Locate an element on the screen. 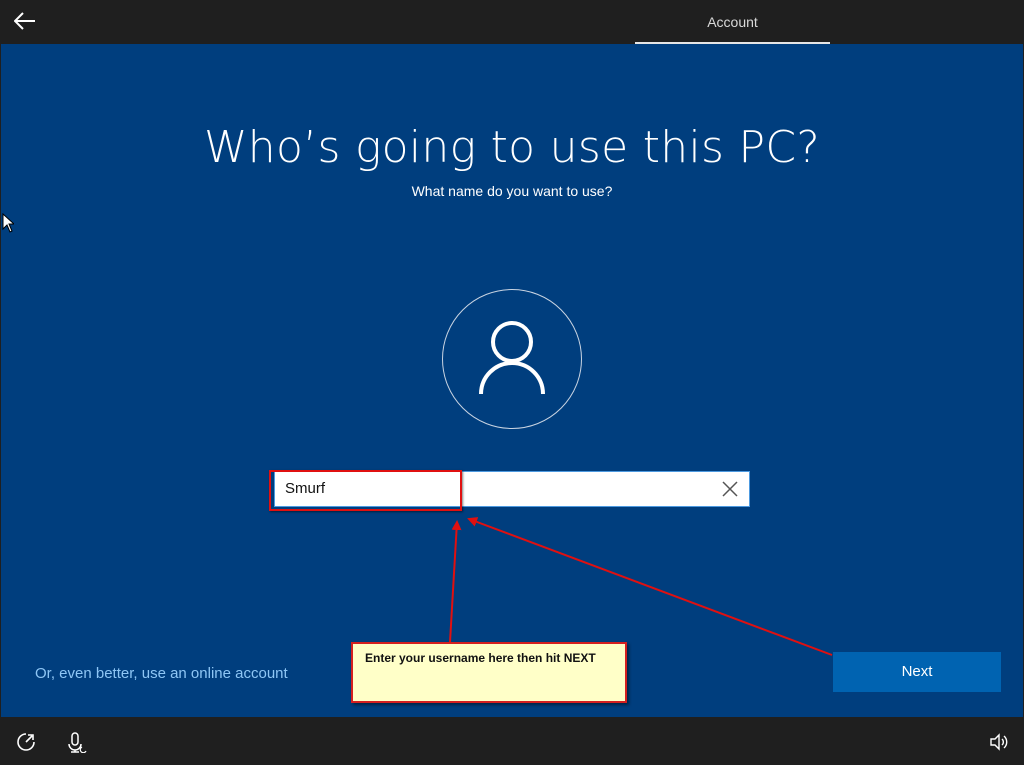 This screenshot has width=1024, height=765. tab-account-label: Account is located at coordinates (732, 22).